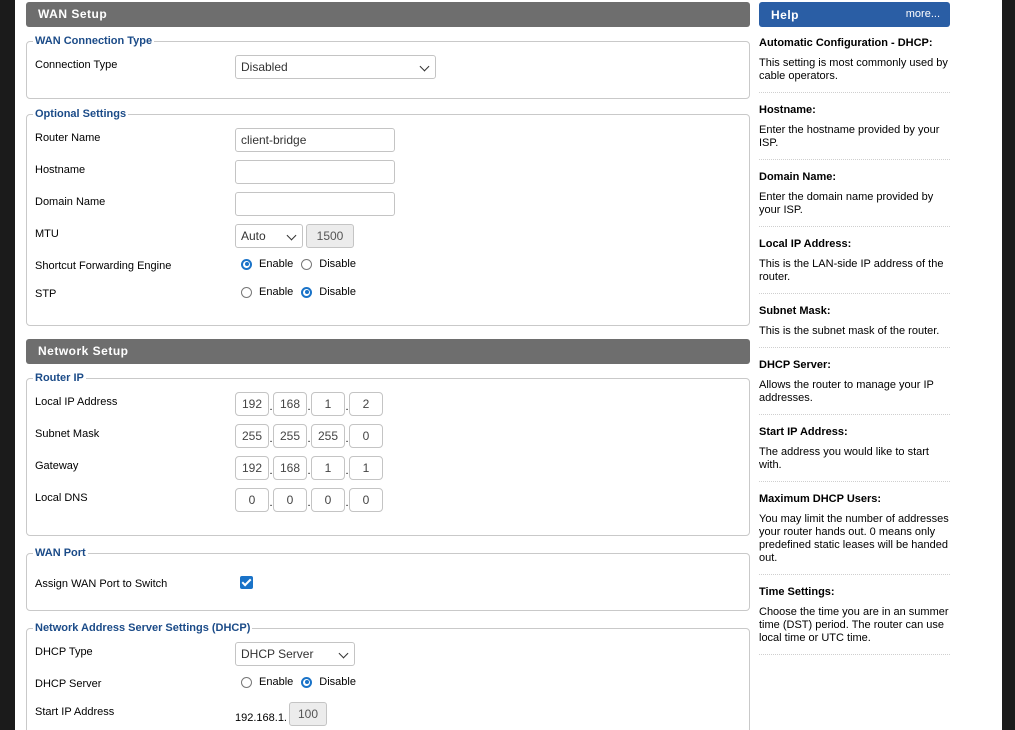  What do you see at coordinates (337, 682) in the screenshot?
I see `dhcp-disable-label: Disable` at bounding box center [337, 682].